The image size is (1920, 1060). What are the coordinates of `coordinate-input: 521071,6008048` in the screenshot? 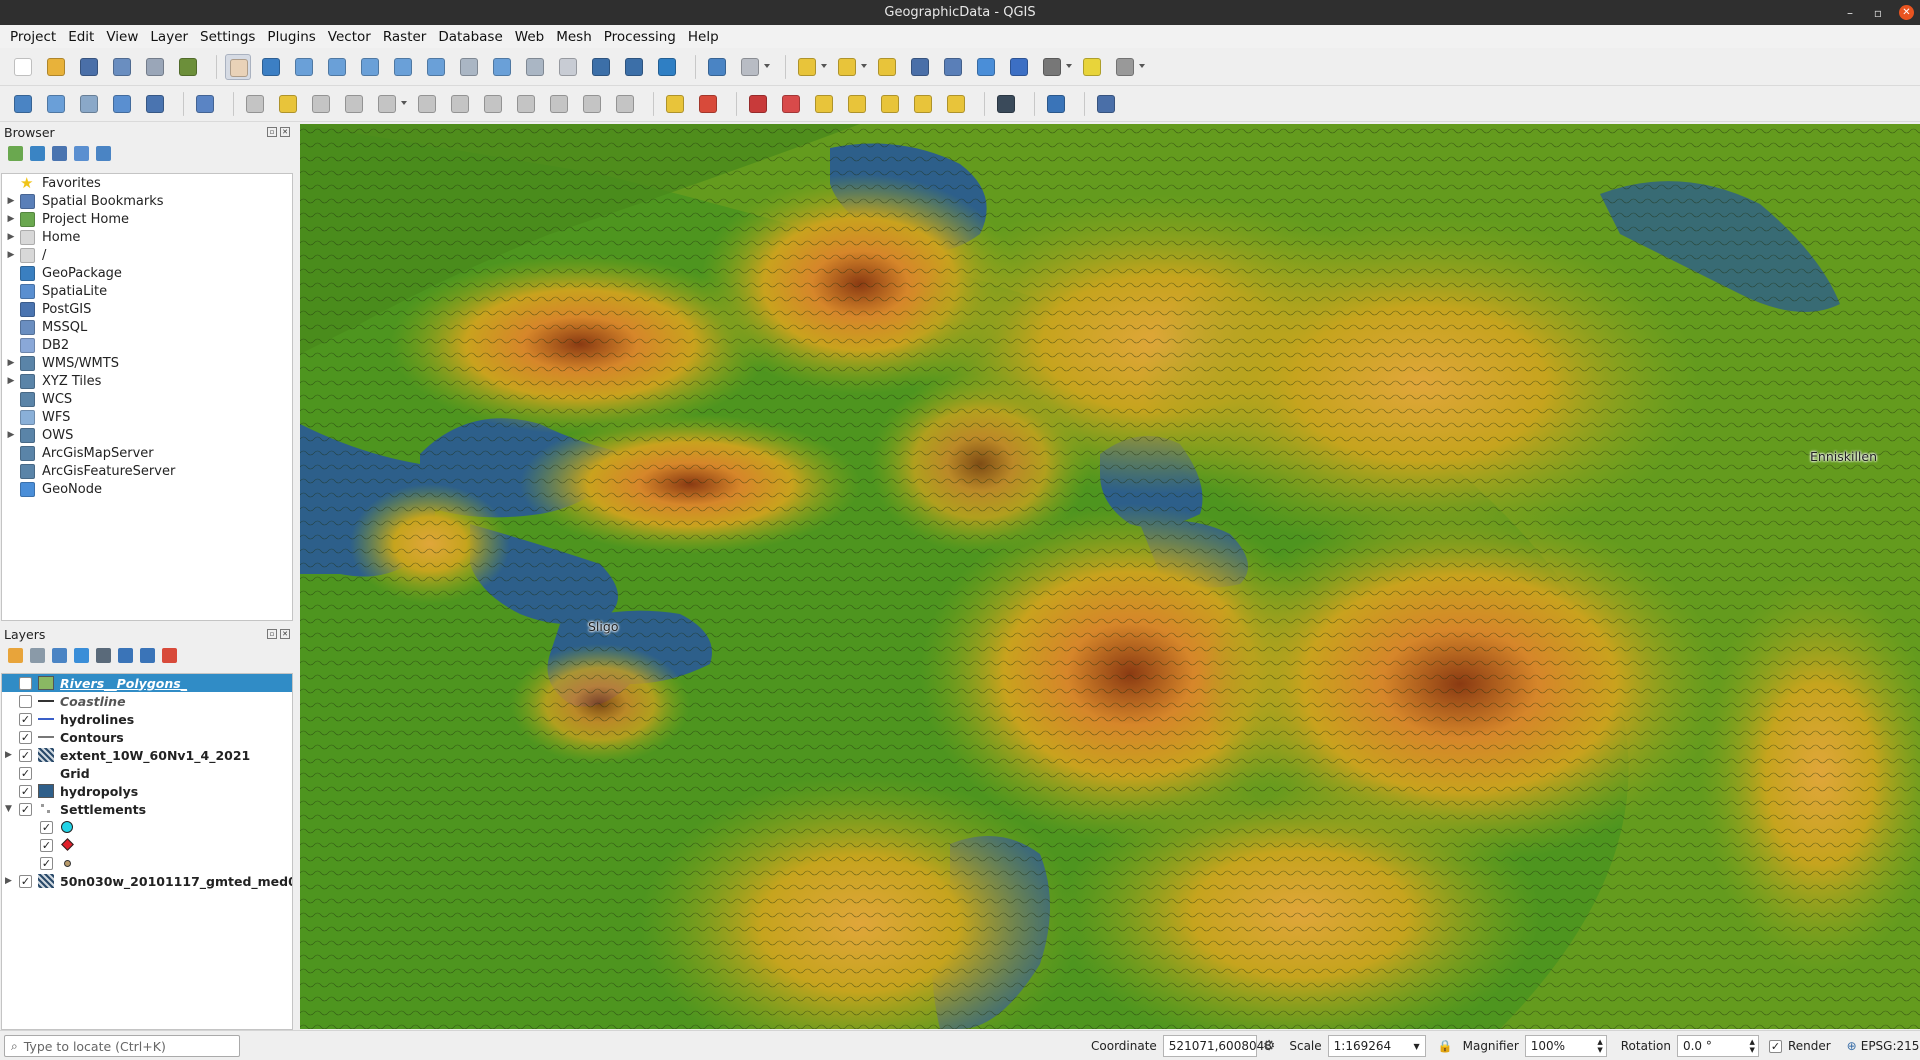 It's located at (1217, 1046).